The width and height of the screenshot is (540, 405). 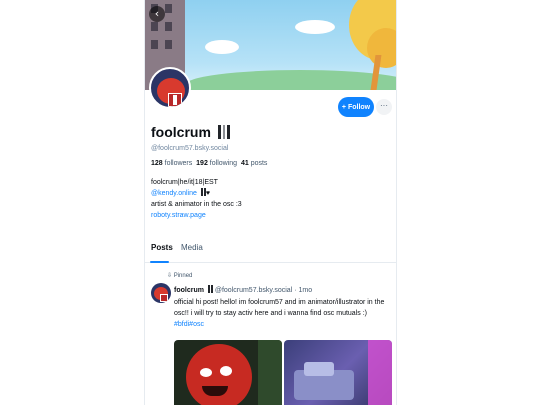 I want to click on plus-icon: +, so click(x=343, y=107).